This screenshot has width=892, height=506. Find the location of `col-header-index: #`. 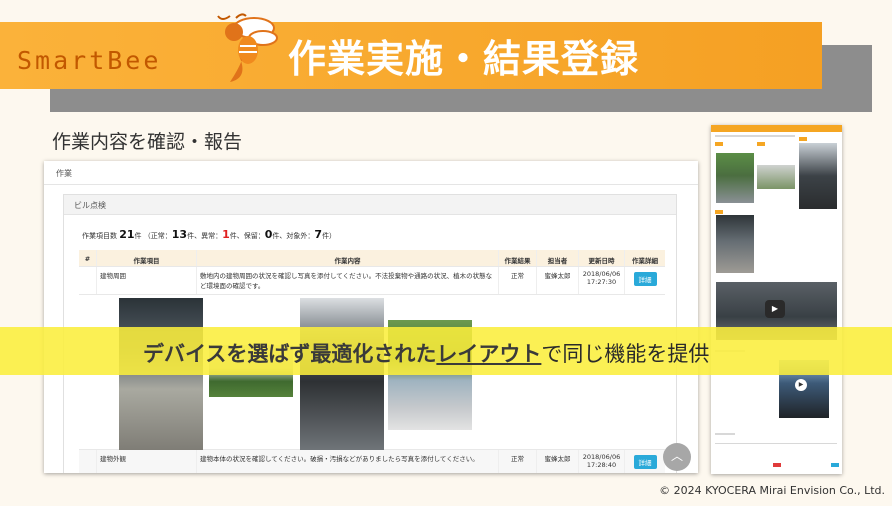

col-header-index: # is located at coordinates (88, 258).